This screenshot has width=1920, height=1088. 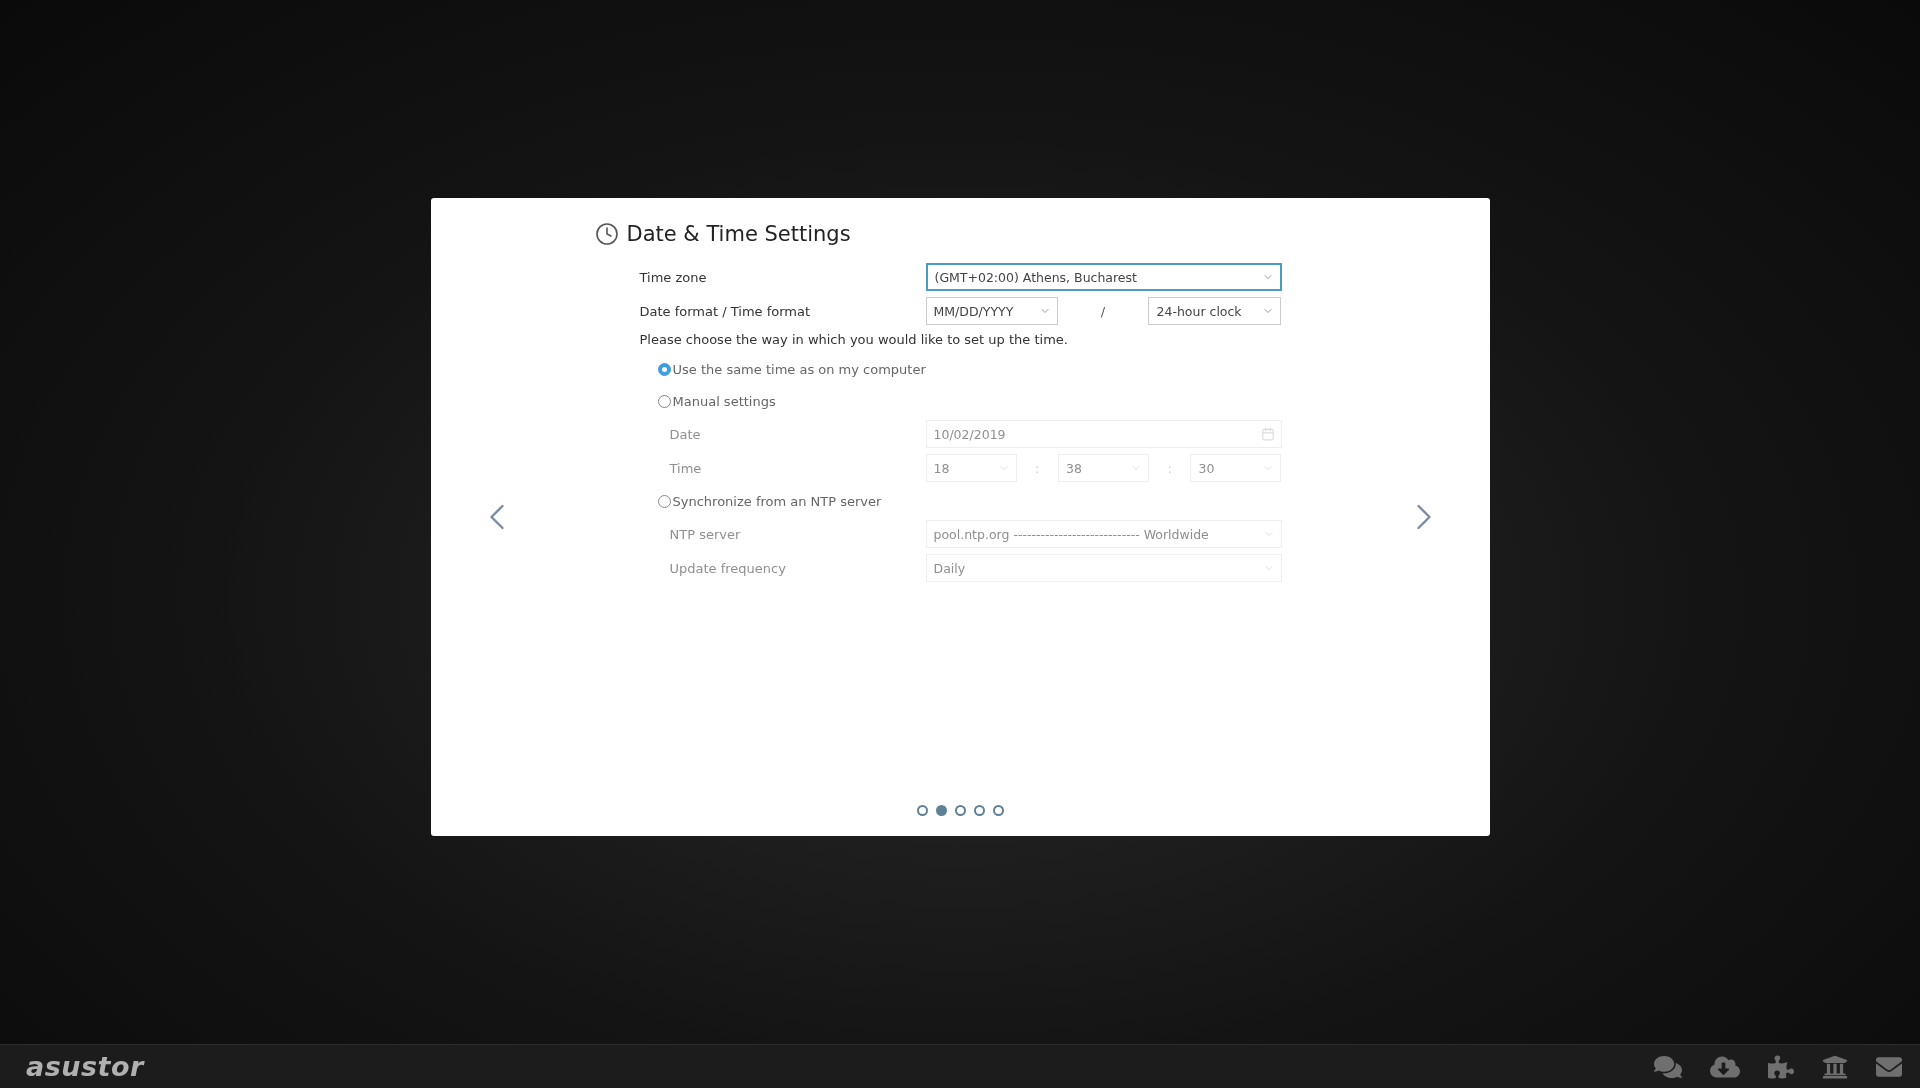 What do you see at coordinates (1215, 311) in the screenshot?
I see `time-format-select: 24-hour clock` at bounding box center [1215, 311].